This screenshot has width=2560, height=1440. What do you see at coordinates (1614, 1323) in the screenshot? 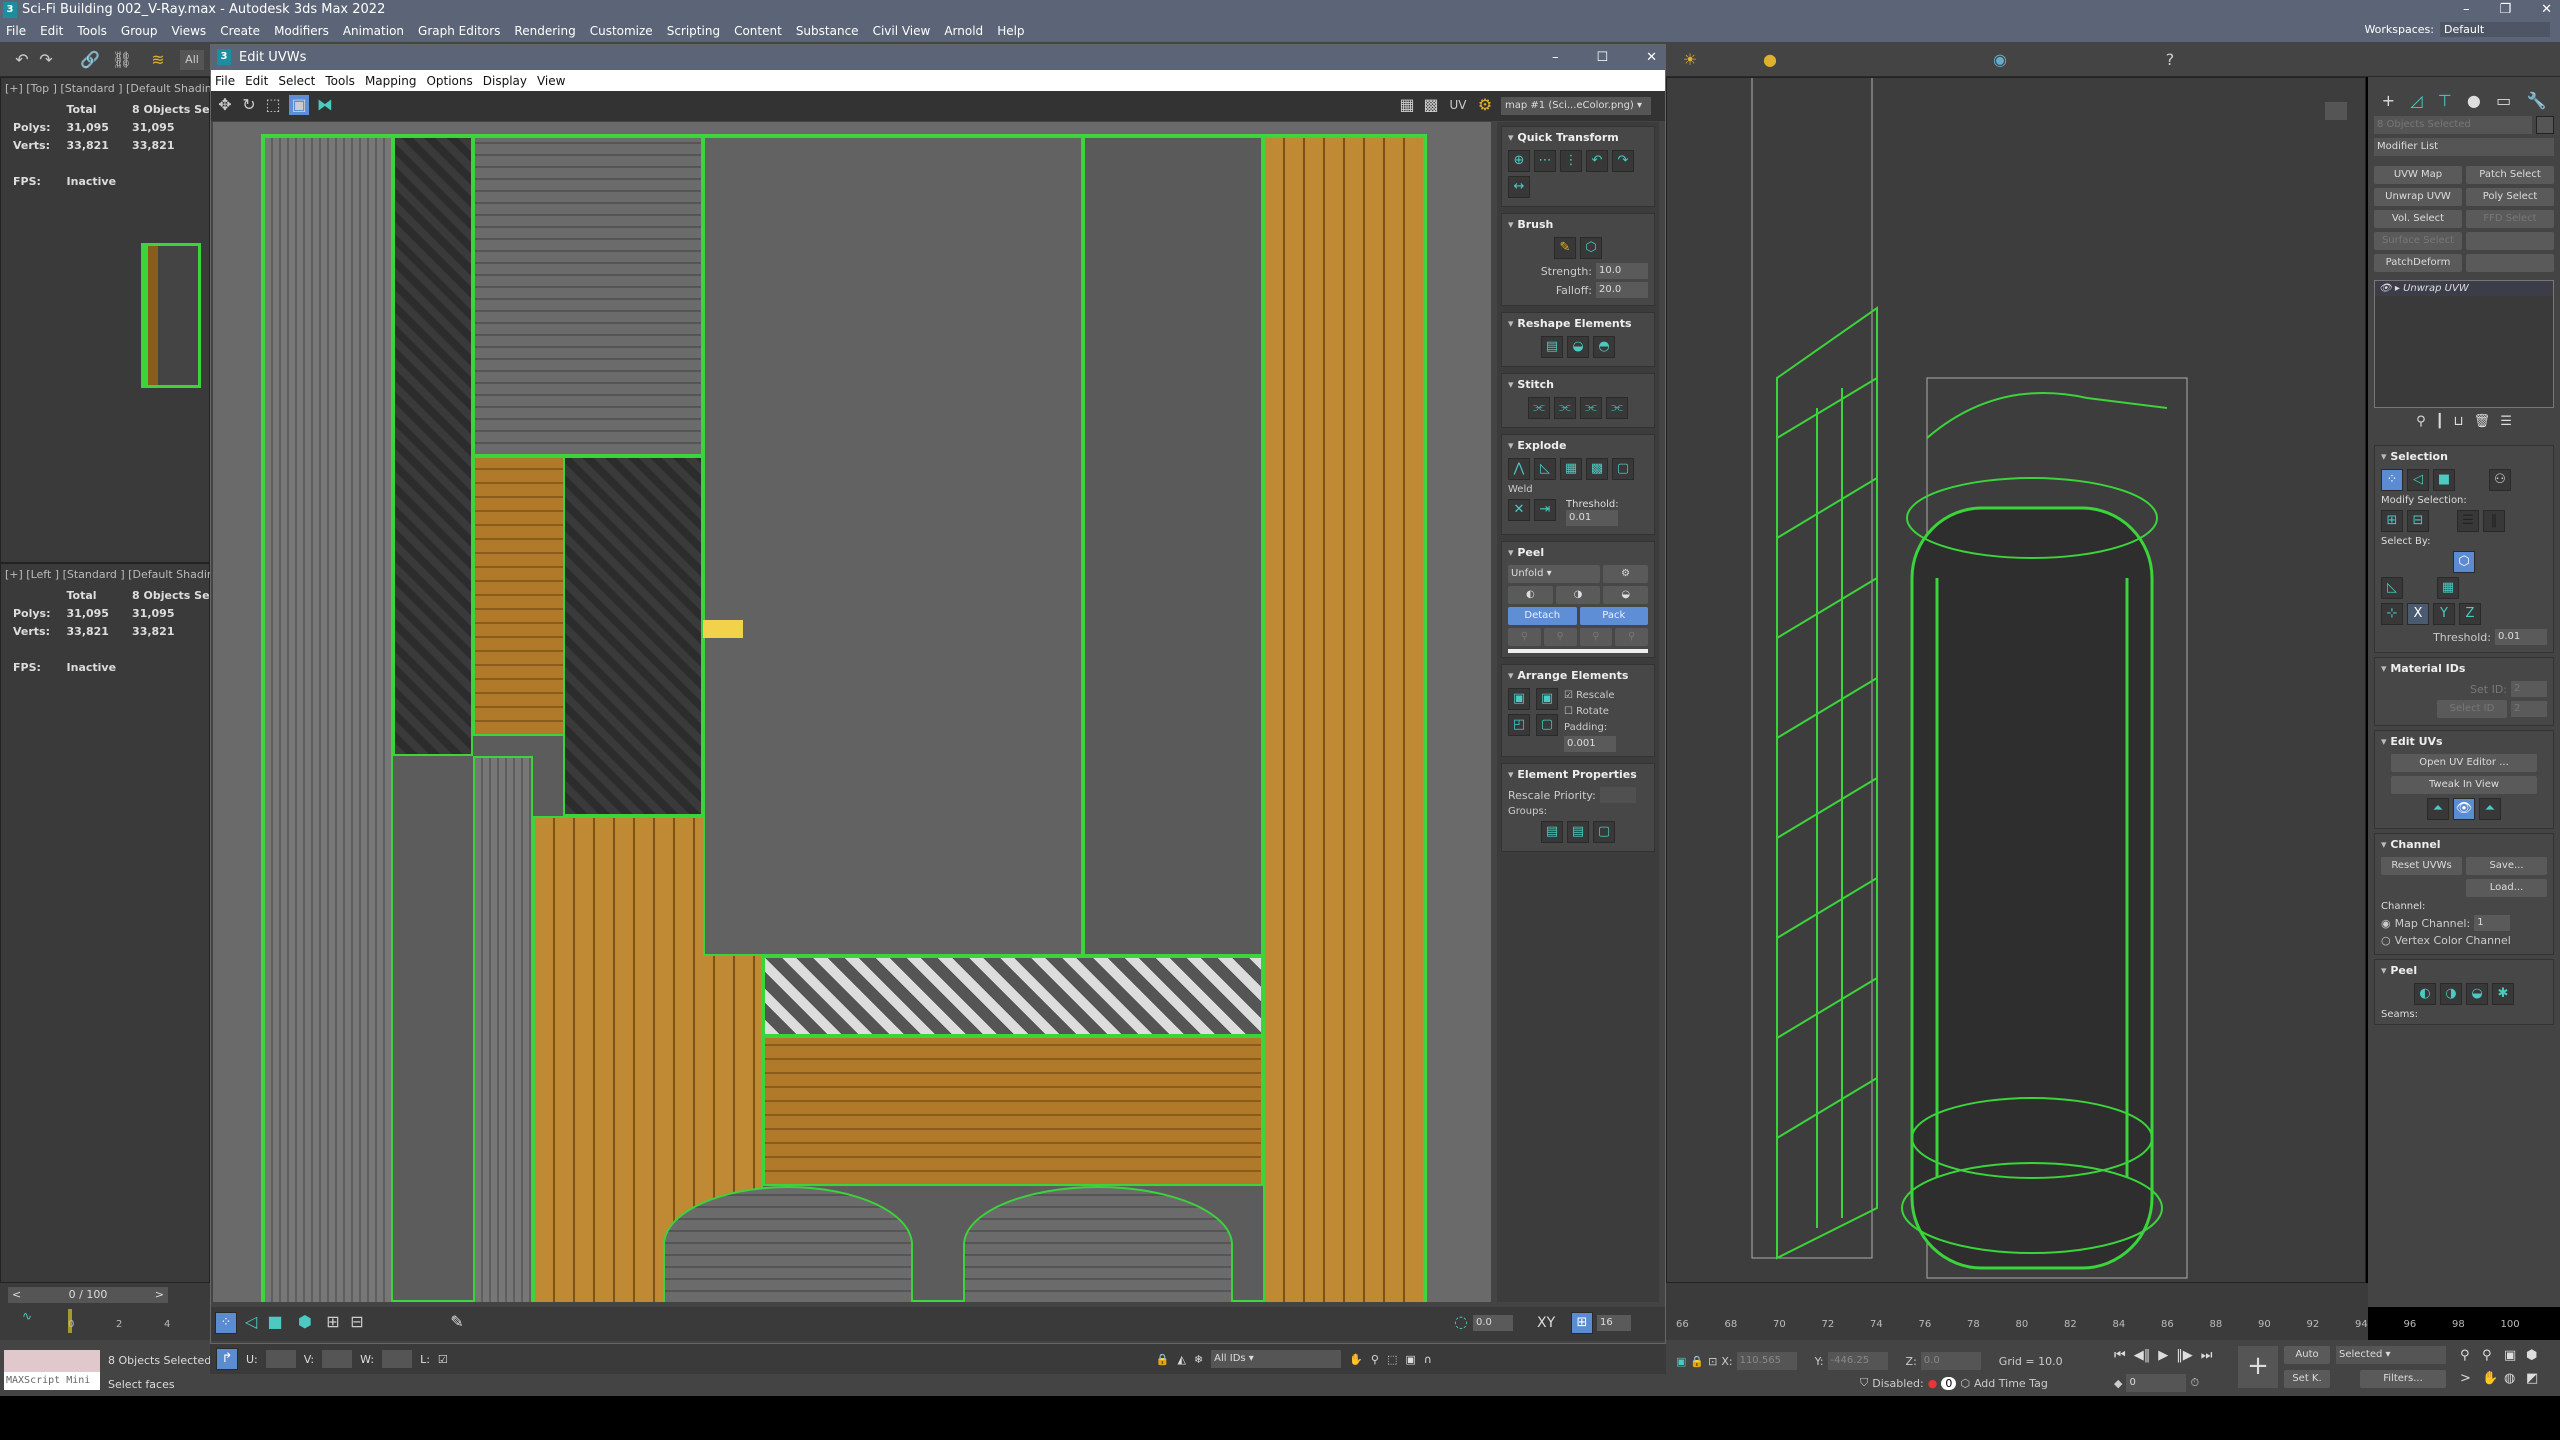
I see `grid-spinner: 16` at bounding box center [1614, 1323].